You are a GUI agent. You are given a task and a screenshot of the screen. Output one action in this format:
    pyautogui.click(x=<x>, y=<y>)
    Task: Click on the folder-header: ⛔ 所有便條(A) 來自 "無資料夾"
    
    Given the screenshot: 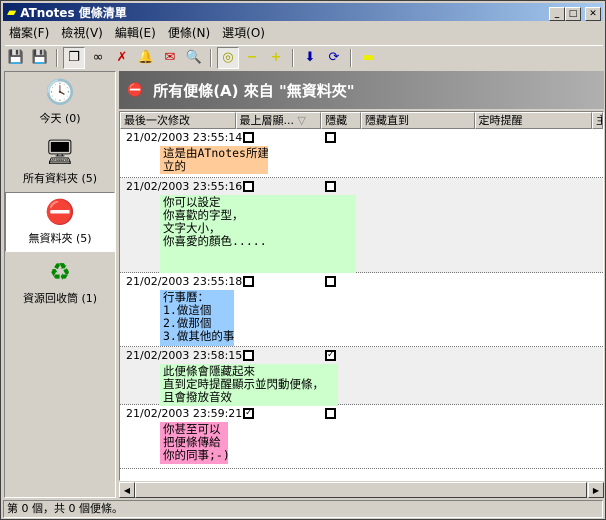 What is the action you would take?
    pyautogui.click(x=361, y=90)
    